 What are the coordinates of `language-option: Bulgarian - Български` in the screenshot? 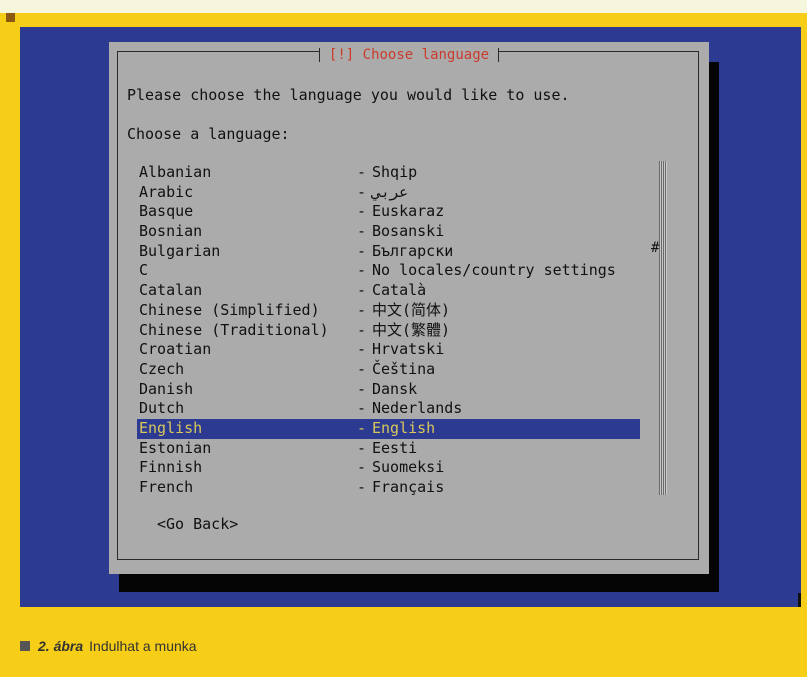 It's located at (388, 252).